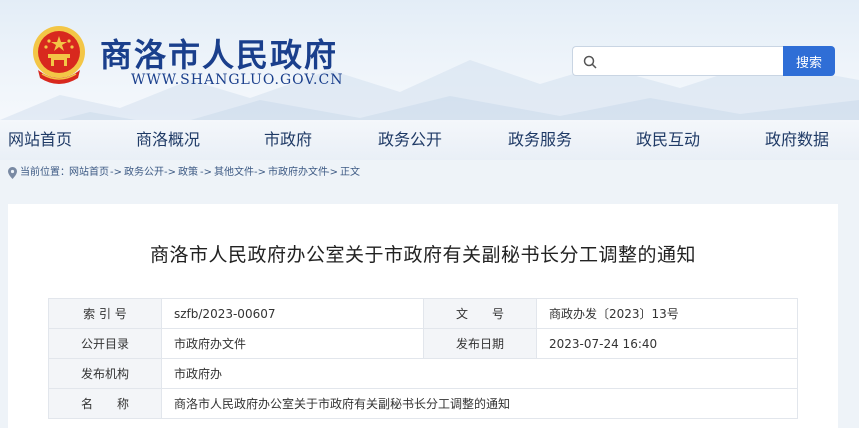 Image resolution: width=859 pixels, height=428 pixels. I want to click on nav-item-public-affairs: 政务公开, so click(410, 140).